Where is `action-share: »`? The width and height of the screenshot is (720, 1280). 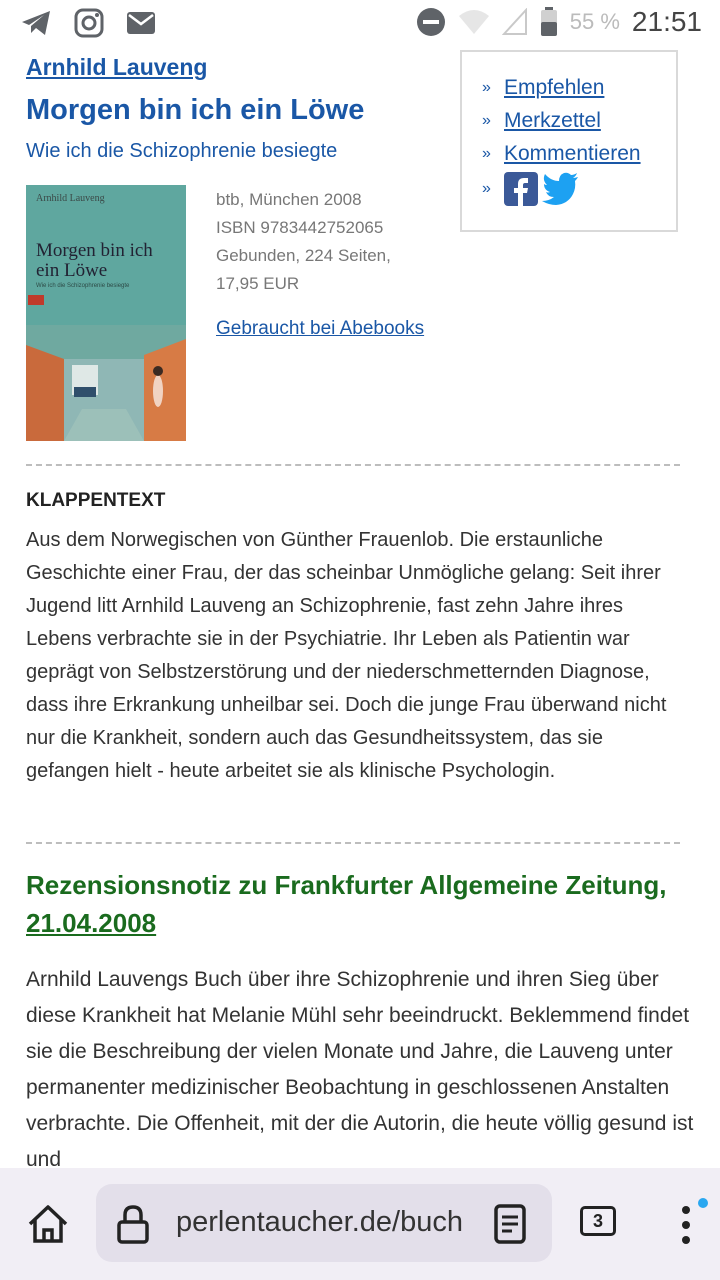
action-share: » is located at coordinates (531, 189).